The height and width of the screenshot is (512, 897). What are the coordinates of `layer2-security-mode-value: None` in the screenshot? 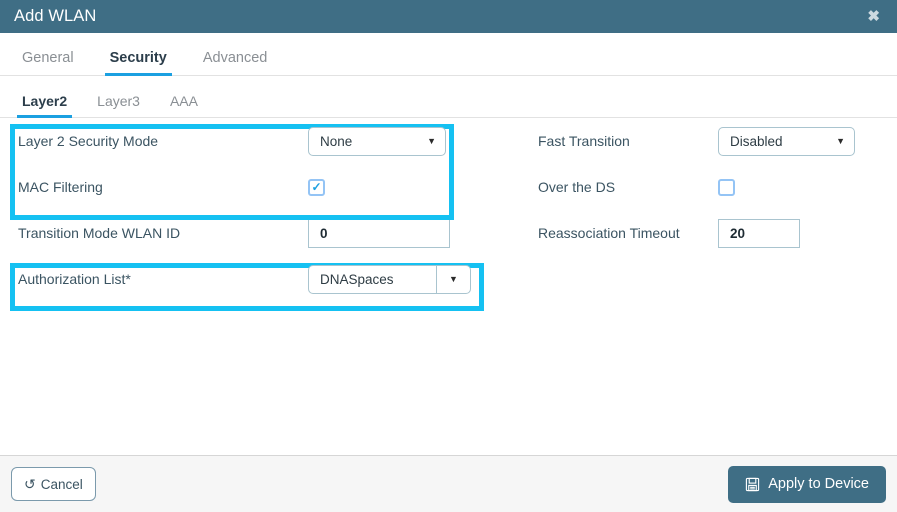 It's located at (336, 141).